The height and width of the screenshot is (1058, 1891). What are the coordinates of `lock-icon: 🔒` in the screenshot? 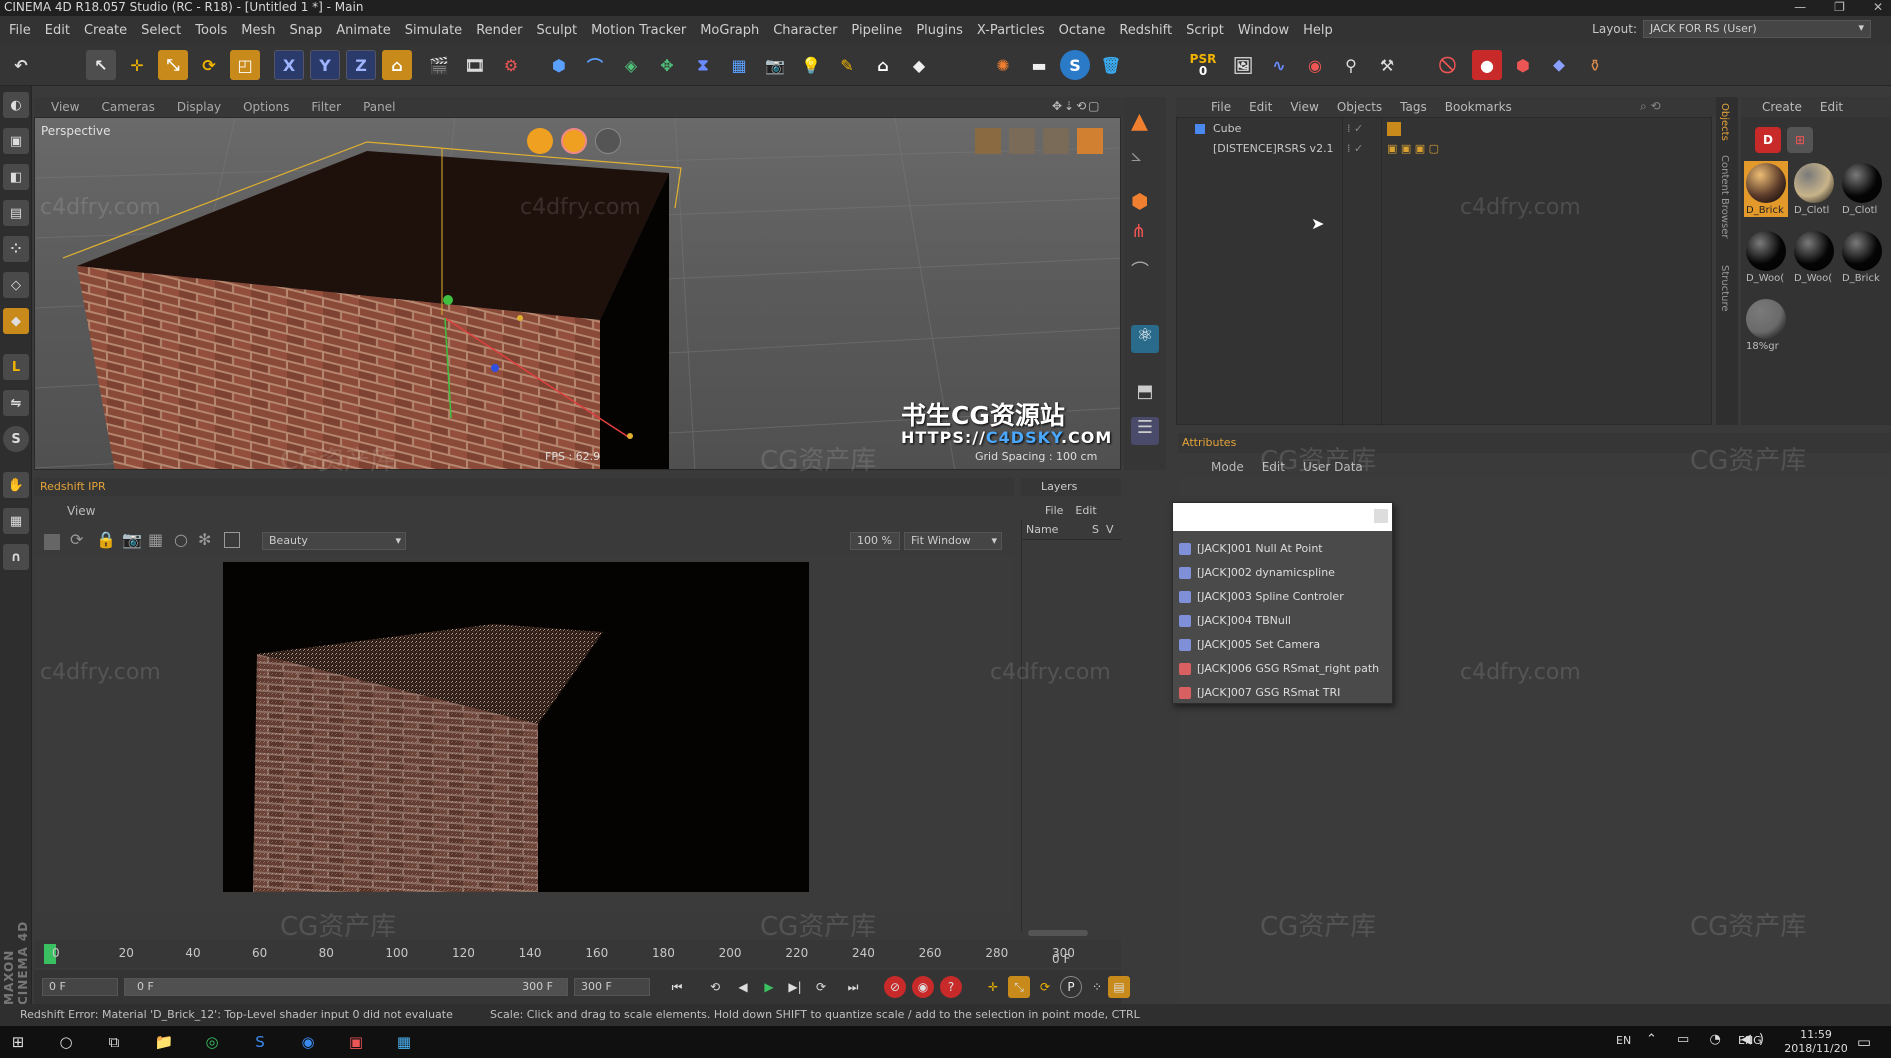 It's located at (106, 539).